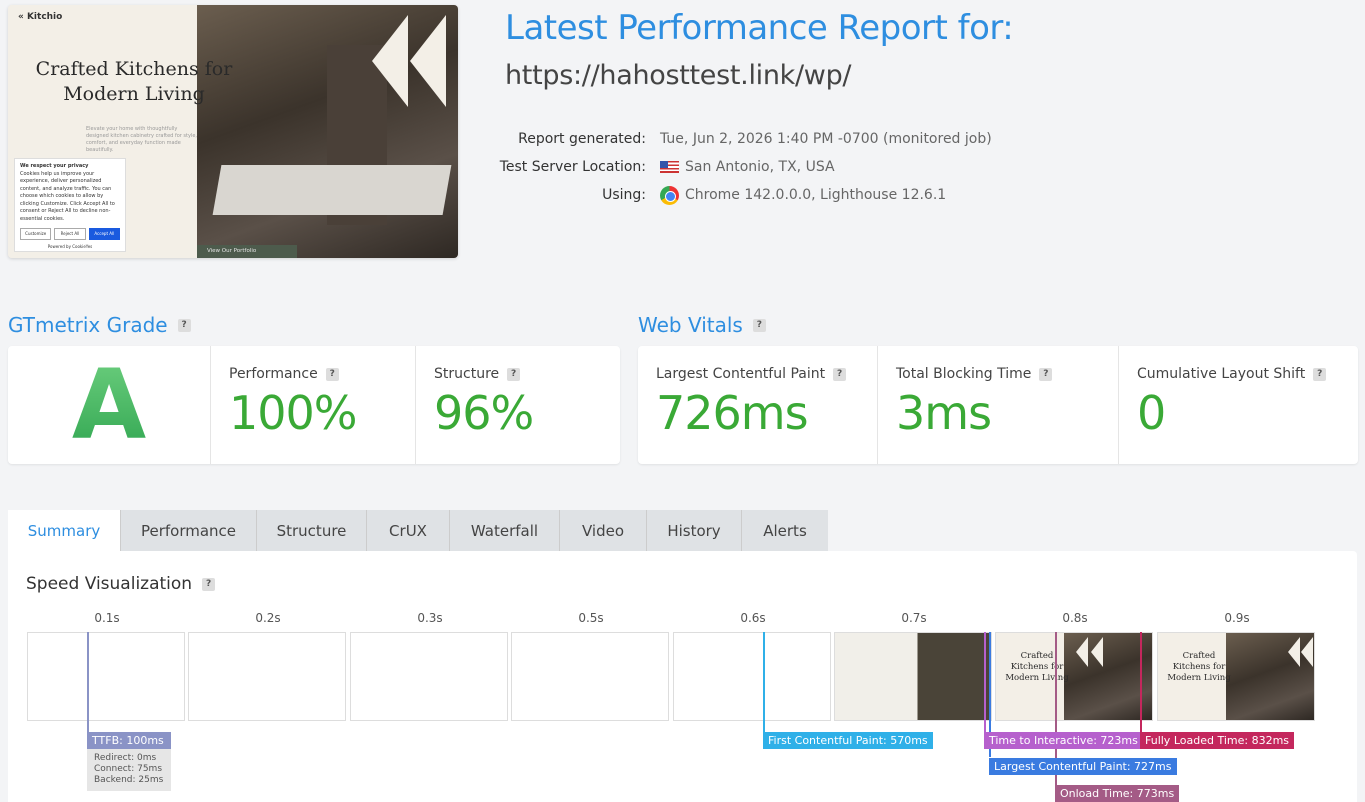 This screenshot has height=802, width=1365. Describe the element at coordinates (582, 139) in the screenshot. I see `meta-label: Report generated:` at that location.